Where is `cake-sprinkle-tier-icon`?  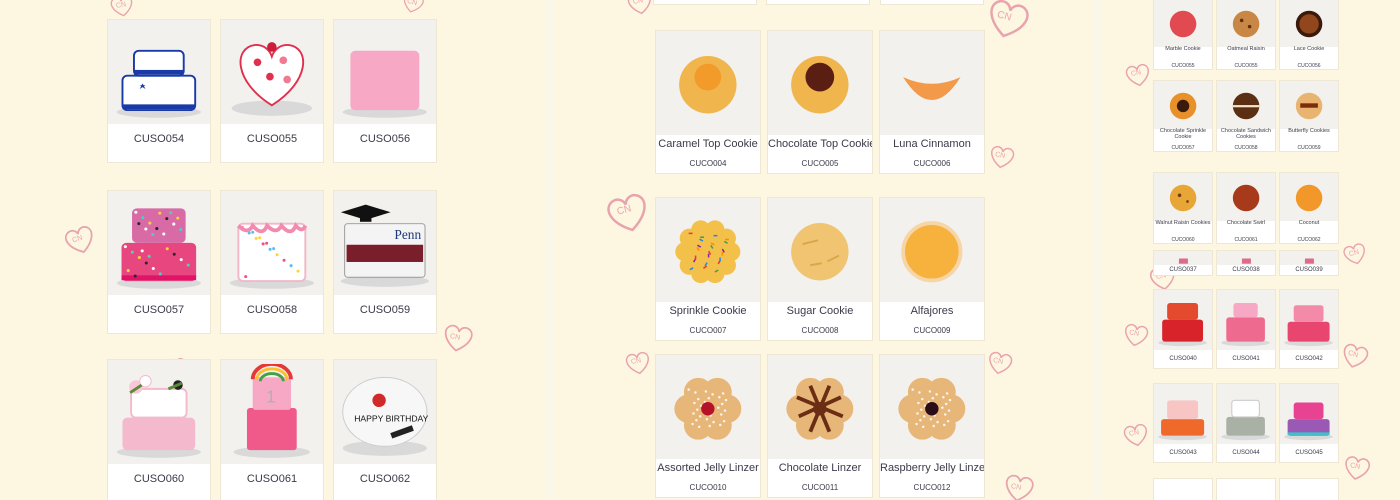 cake-sprinkle-tier-icon is located at coordinates (159, 243).